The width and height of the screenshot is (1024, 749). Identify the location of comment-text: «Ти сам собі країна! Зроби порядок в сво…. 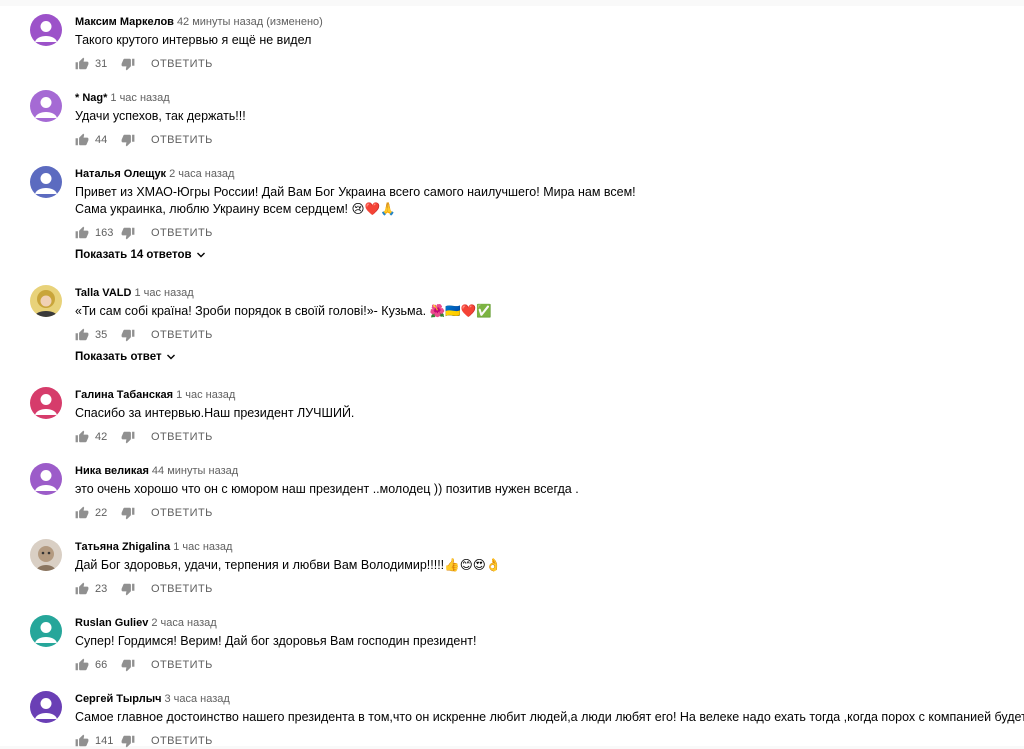
(283, 311).